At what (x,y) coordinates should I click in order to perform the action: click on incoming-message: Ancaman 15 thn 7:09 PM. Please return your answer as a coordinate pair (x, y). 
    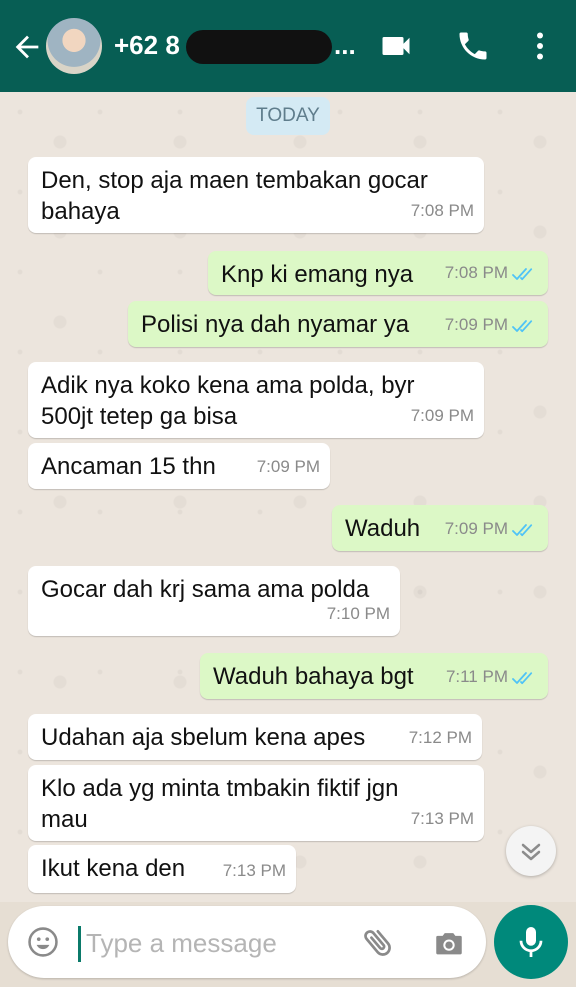
    Looking at the image, I should click on (179, 466).